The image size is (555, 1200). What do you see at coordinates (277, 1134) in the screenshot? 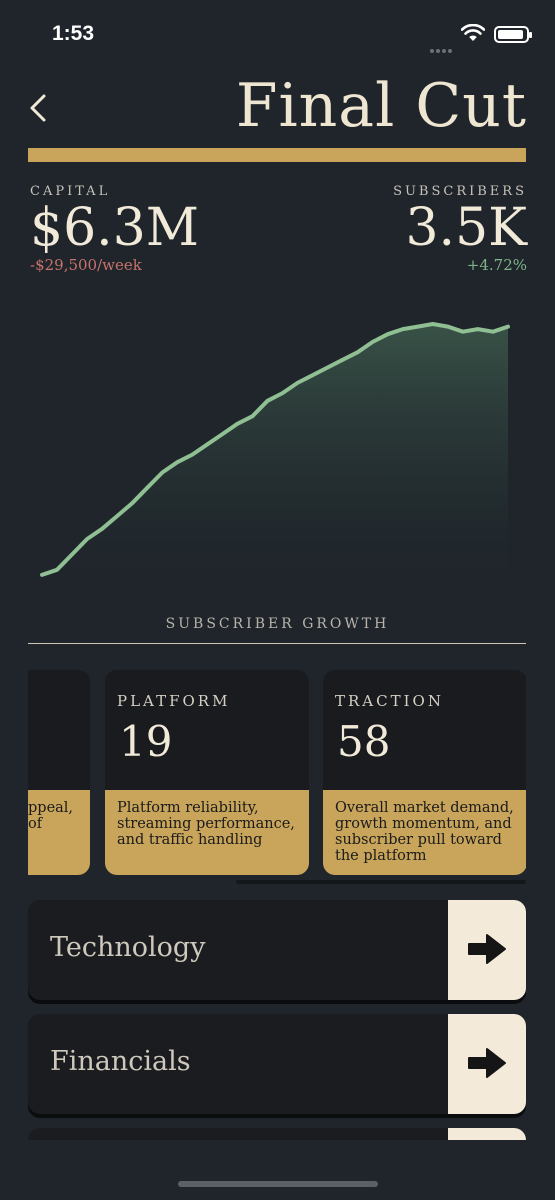
I see `section-row-partial` at bounding box center [277, 1134].